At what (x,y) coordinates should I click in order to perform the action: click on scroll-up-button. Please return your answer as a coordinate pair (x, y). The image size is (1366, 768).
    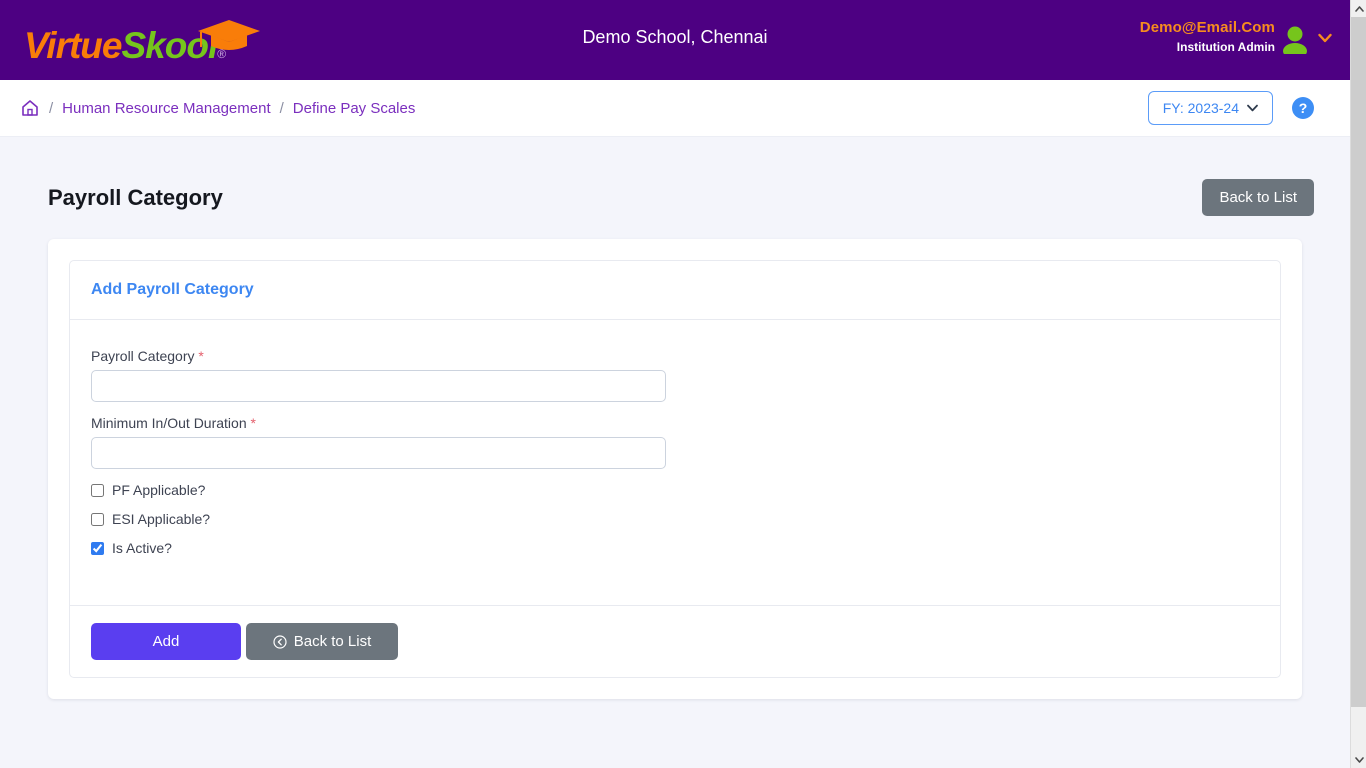
    Looking at the image, I should click on (1358, 8).